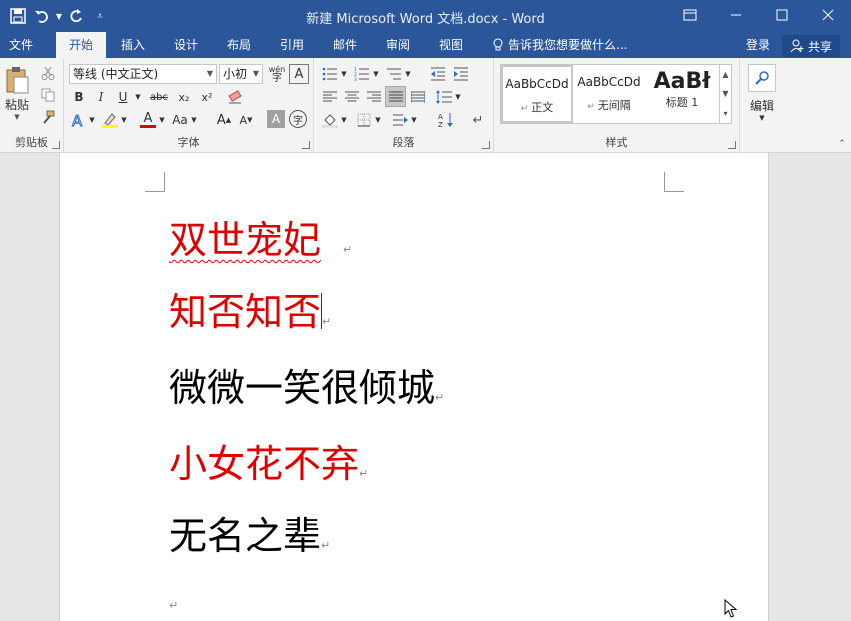 Image resolution: width=851 pixels, height=621 pixels. Describe the element at coordinates (110, 120) in the screenshot. I see `highlight-icon` at that location.